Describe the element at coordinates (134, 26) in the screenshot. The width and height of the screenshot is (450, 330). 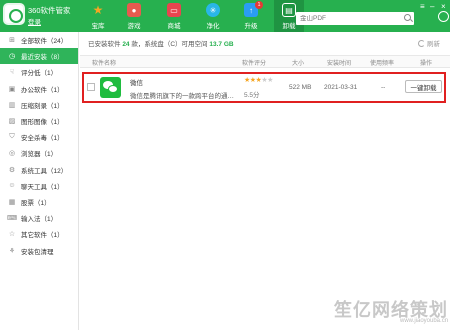
I see `nav-label: 游戏` at that location.